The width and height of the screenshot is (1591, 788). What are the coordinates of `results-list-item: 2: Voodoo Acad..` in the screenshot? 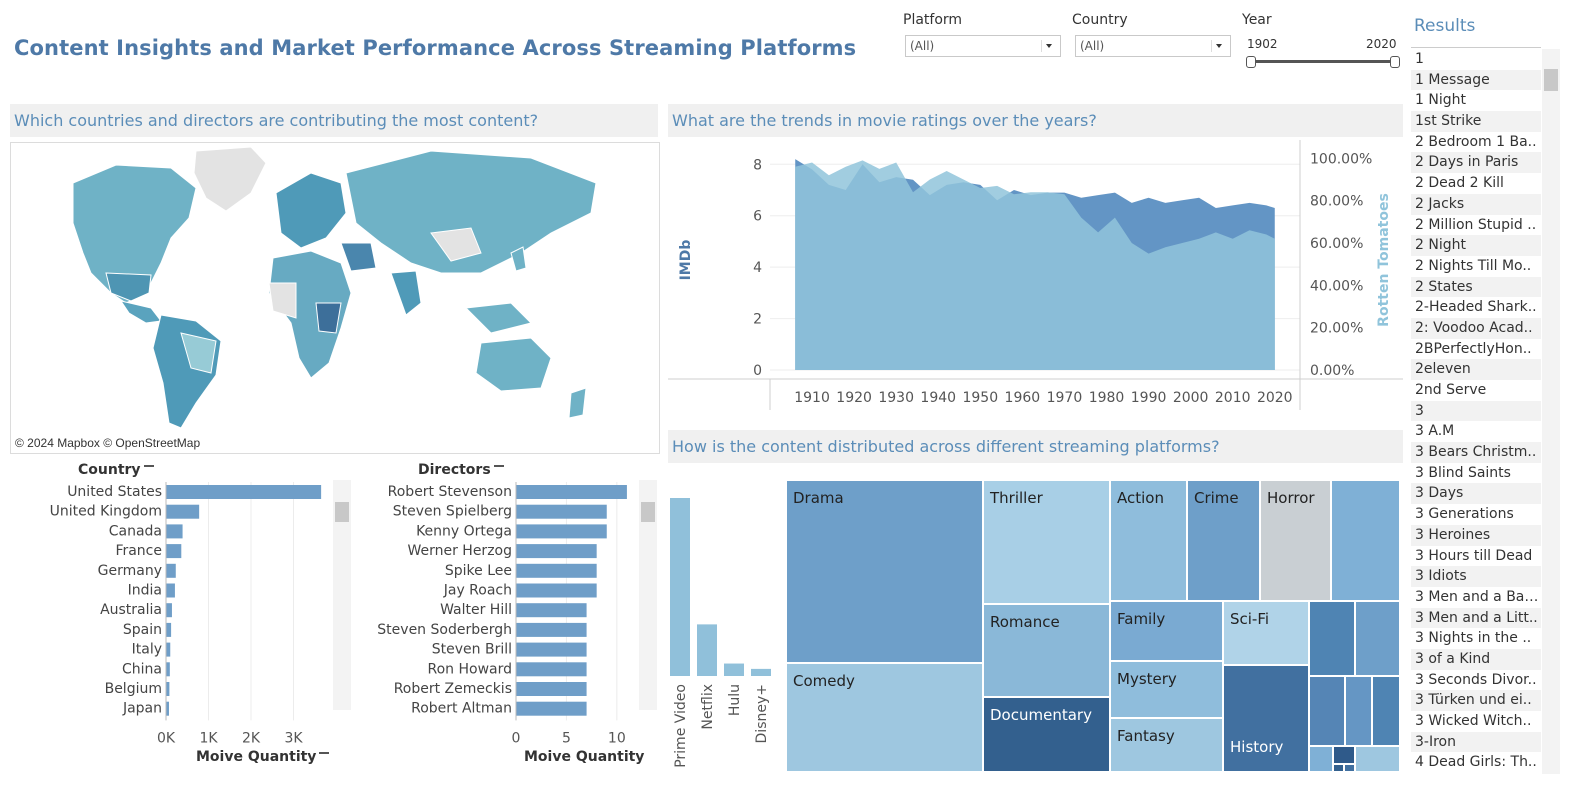 It's located at (1476, 328).